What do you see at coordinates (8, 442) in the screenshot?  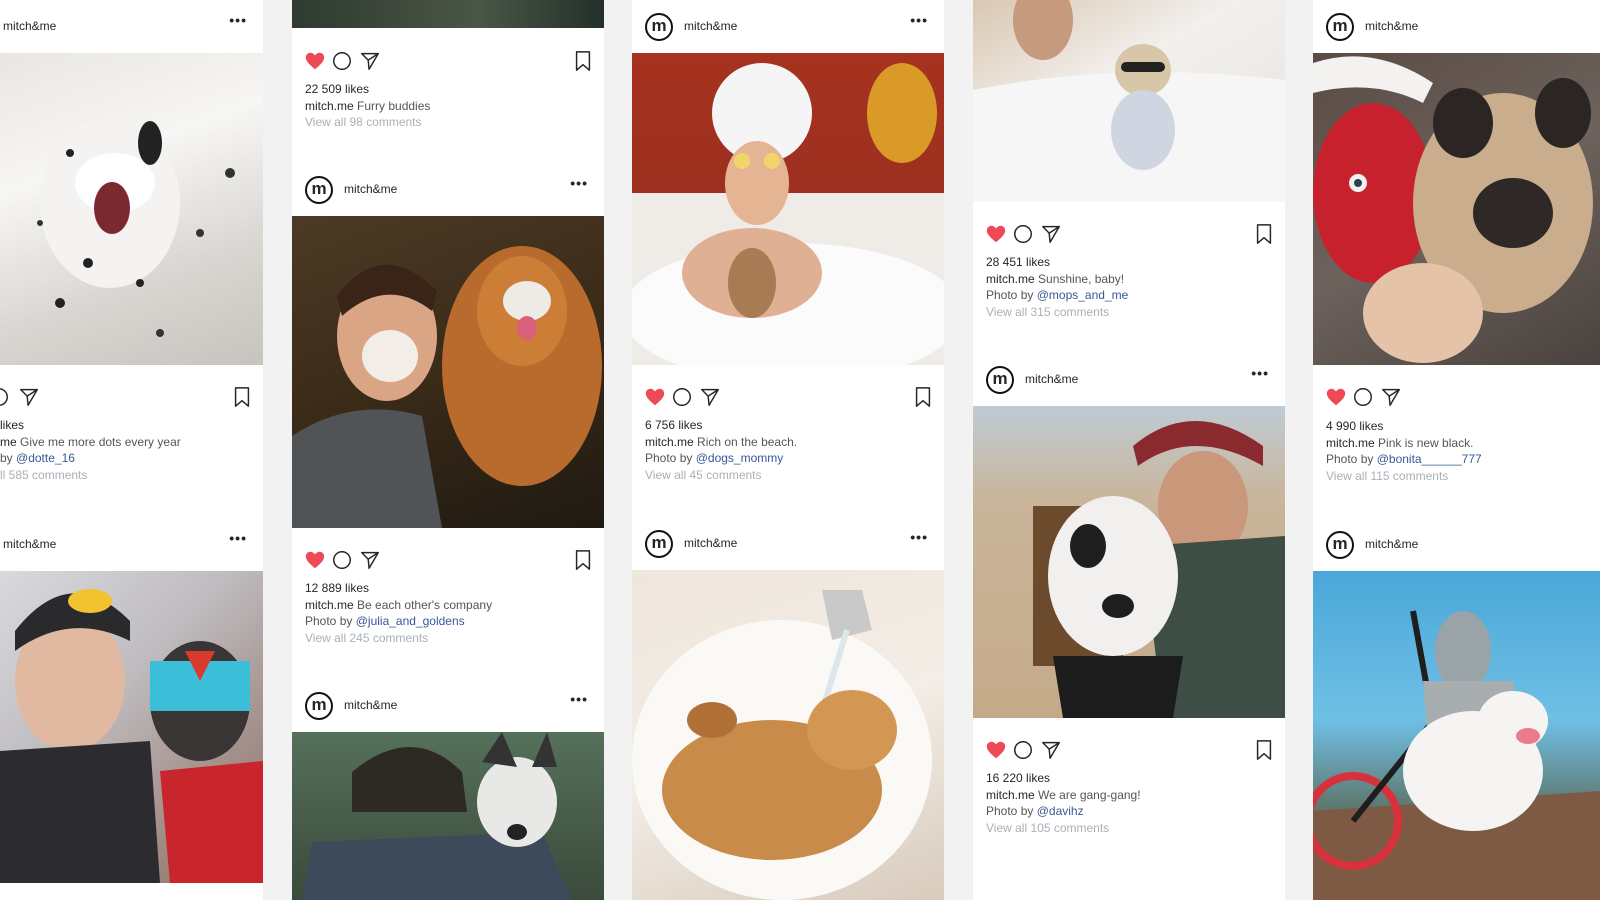 I see `caption-user: me` at bounding box center [8, 442].